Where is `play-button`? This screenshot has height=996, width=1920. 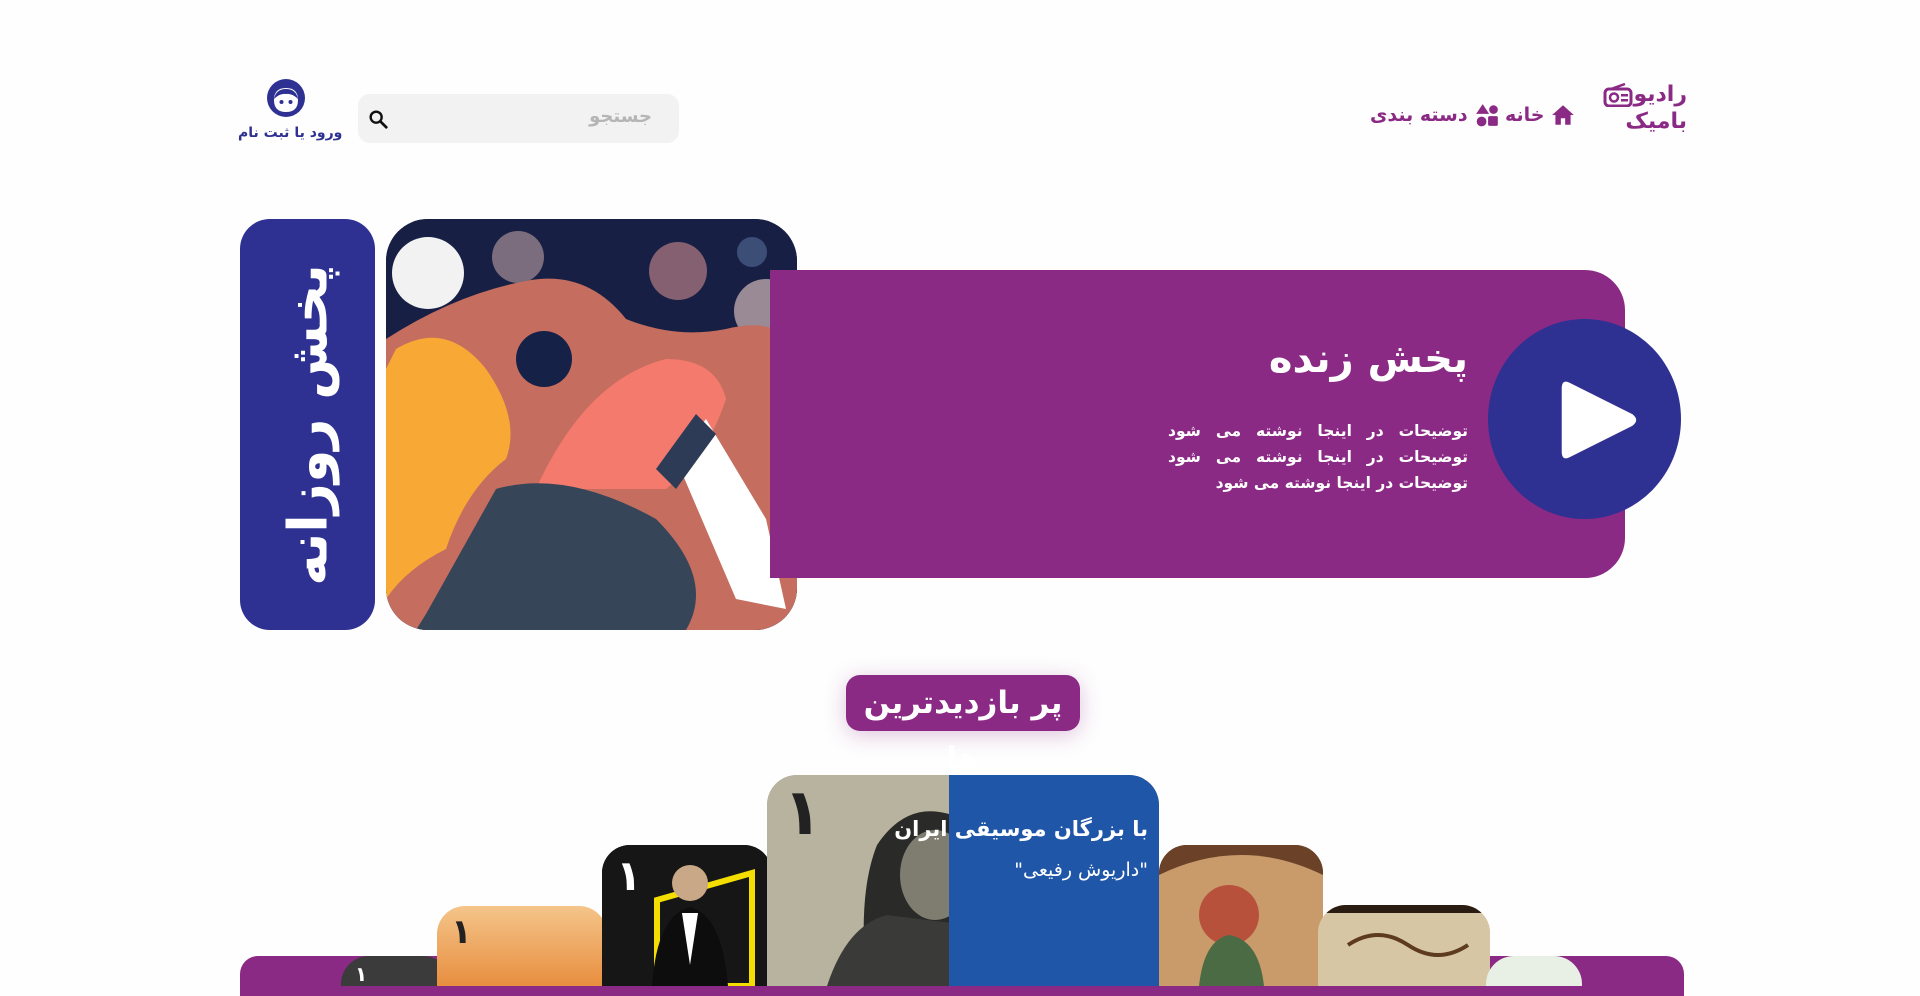 play-button is located at coordinates (1584, 419).